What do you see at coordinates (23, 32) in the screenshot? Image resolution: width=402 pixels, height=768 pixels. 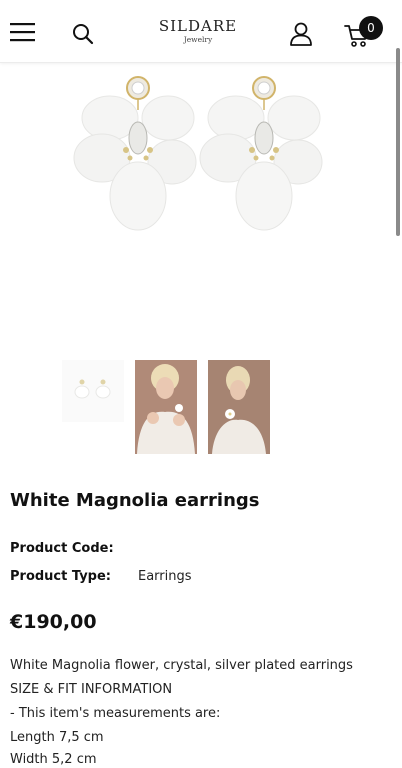 I see `hamburger-menu-icon` at bounding box center [23, 32].